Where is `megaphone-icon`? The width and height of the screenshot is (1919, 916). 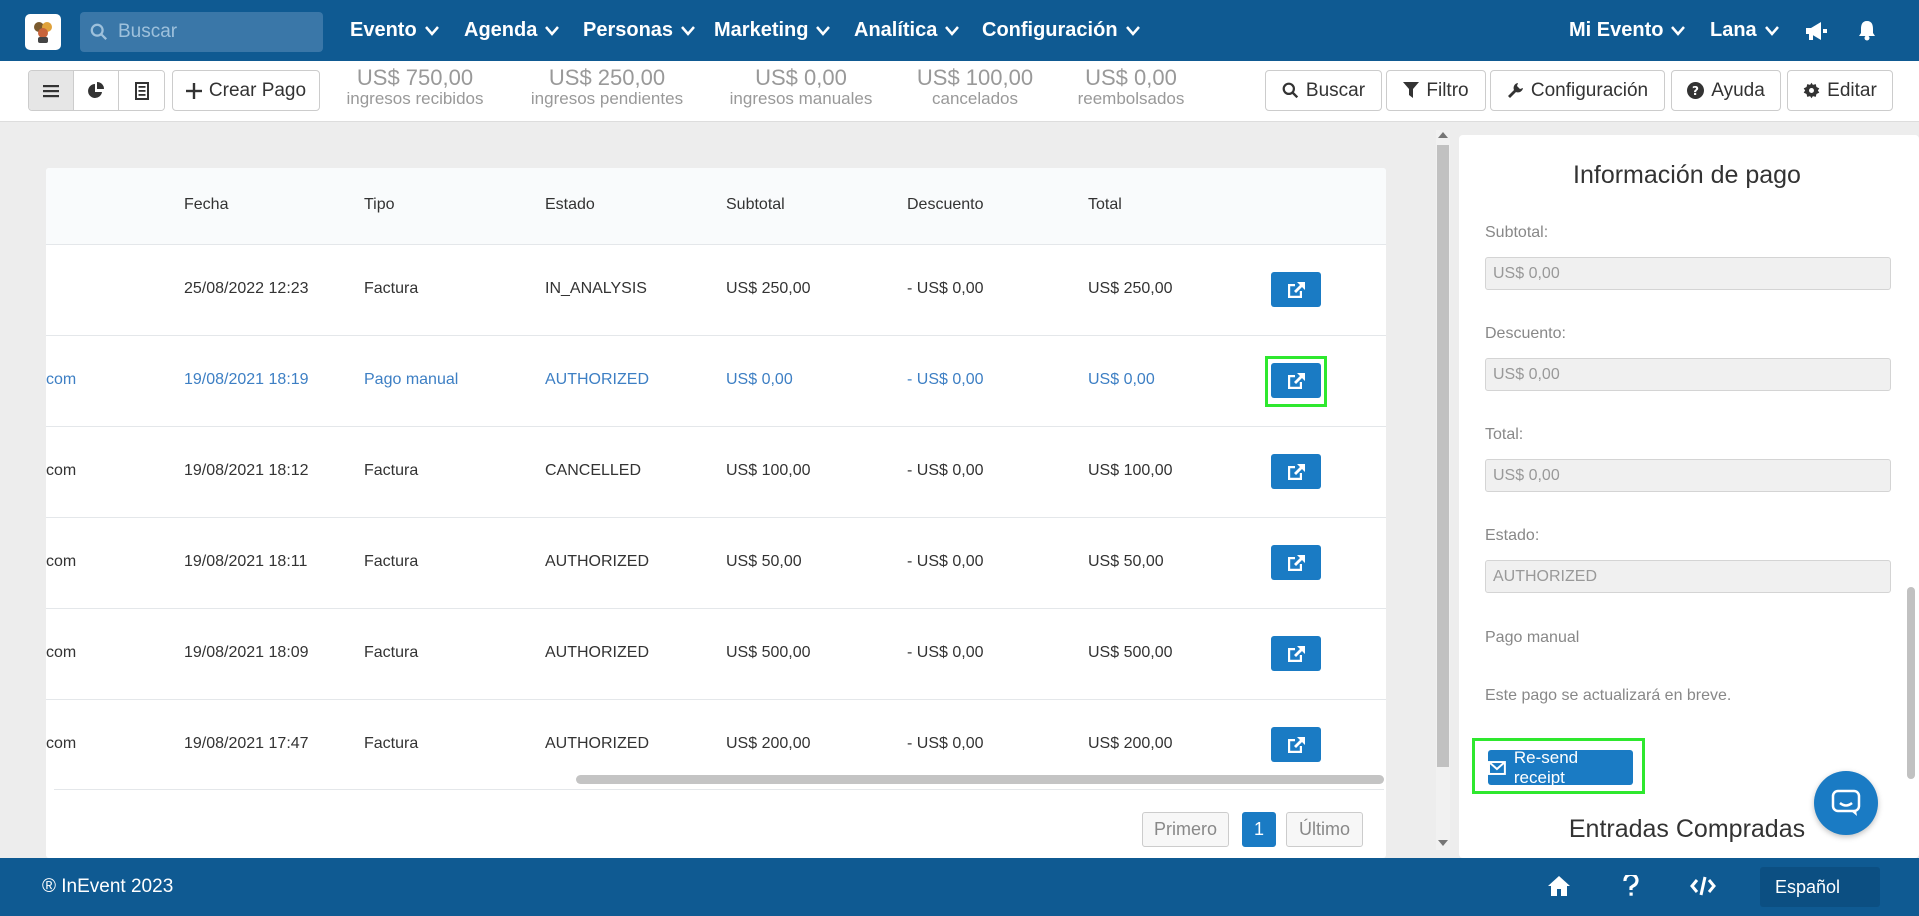
megaphone-icon is located at coordinates (1816, 31).